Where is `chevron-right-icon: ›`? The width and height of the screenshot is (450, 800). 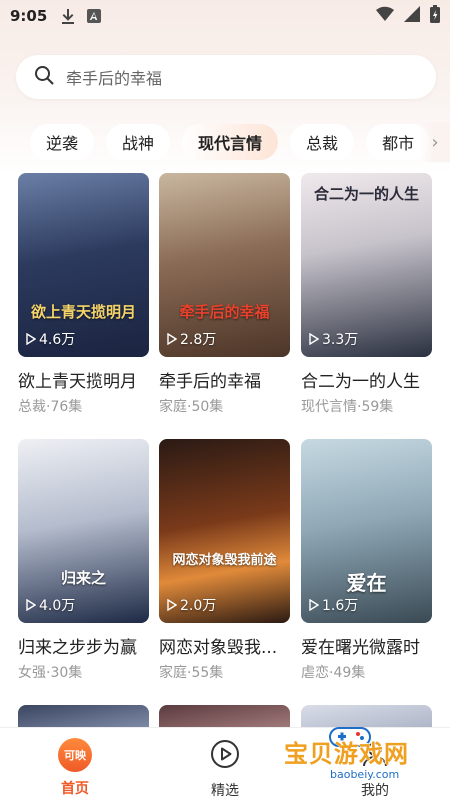 chevron-right-icon: › is located at coordinates (435, 142).